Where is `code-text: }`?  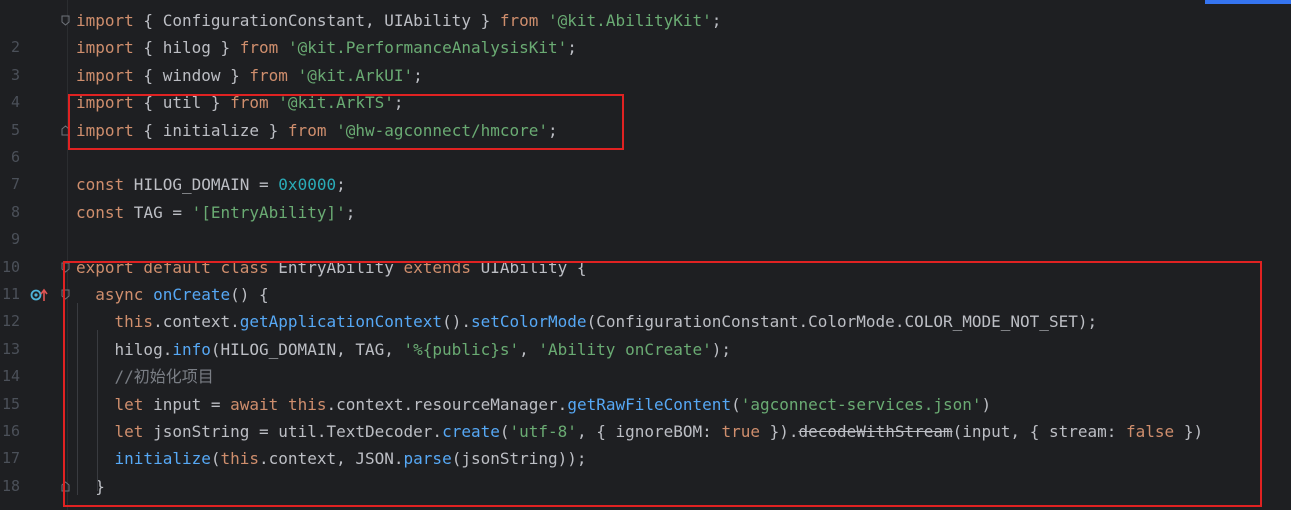 code-text: } is located at coordinates (90, 486).